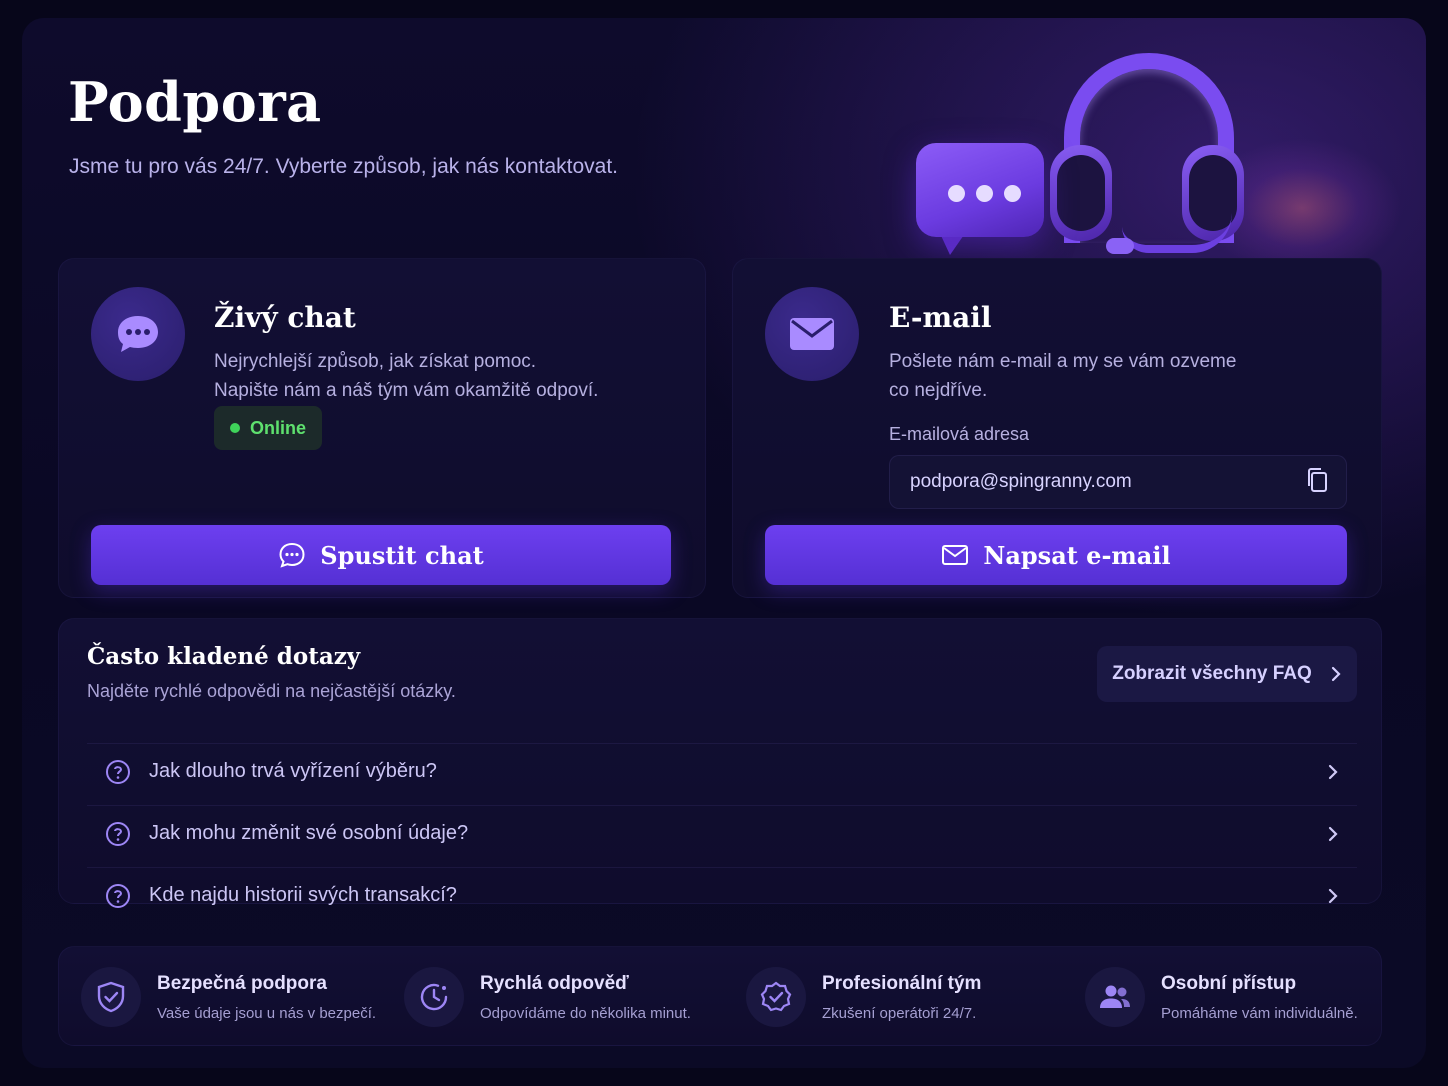 This screenshot has height=1086, width=1448. I want to click on email-card-desc-2: co nejdříve., so click(938, 390).